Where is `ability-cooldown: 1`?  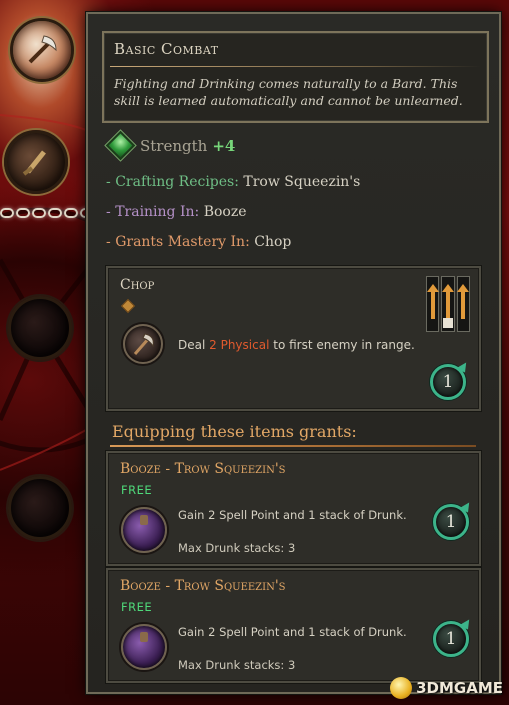
ability-cooldown: 1 is located at coordinates (448, 382).